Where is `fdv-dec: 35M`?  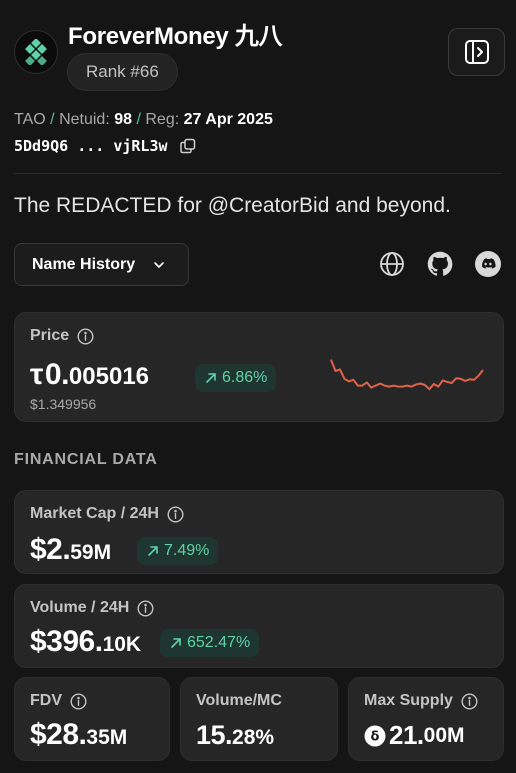
fdv-dec: 35M is located at coordinates (107, 737).